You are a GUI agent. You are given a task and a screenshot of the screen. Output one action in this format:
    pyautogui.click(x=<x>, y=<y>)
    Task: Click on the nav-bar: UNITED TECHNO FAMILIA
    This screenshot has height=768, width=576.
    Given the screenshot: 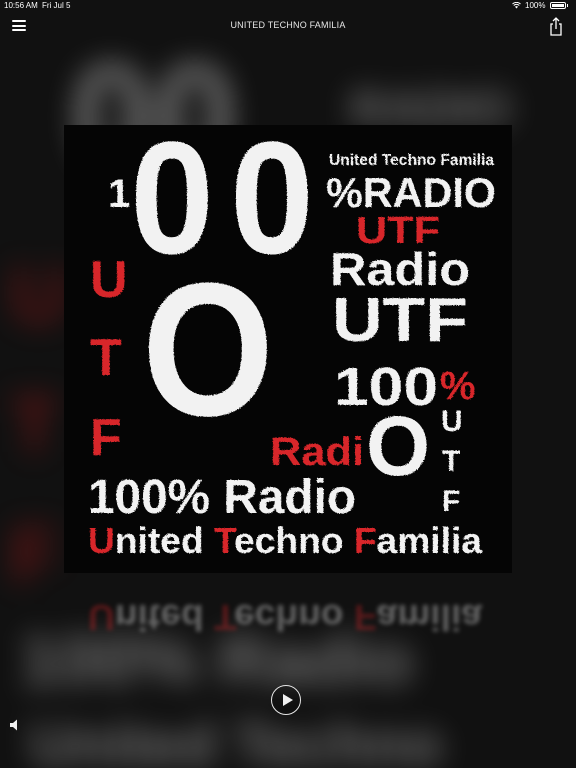 What is the action you would take?
    pyautogui.click(x=288, y=26)
    